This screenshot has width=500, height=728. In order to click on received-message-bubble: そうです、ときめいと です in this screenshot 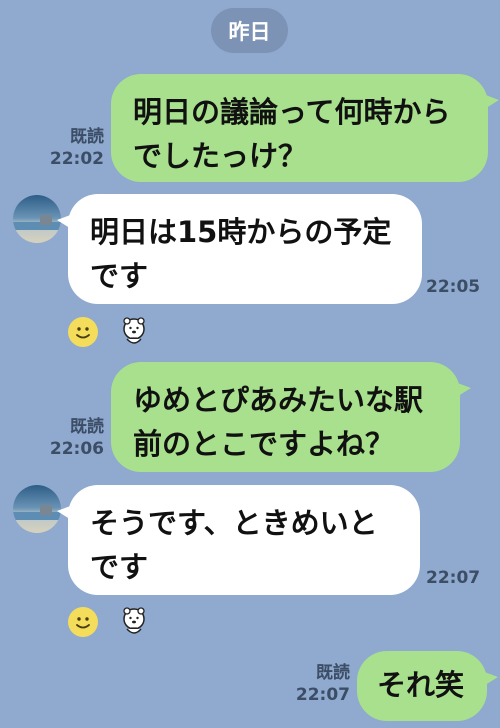, I will do `click(238, 540)`.